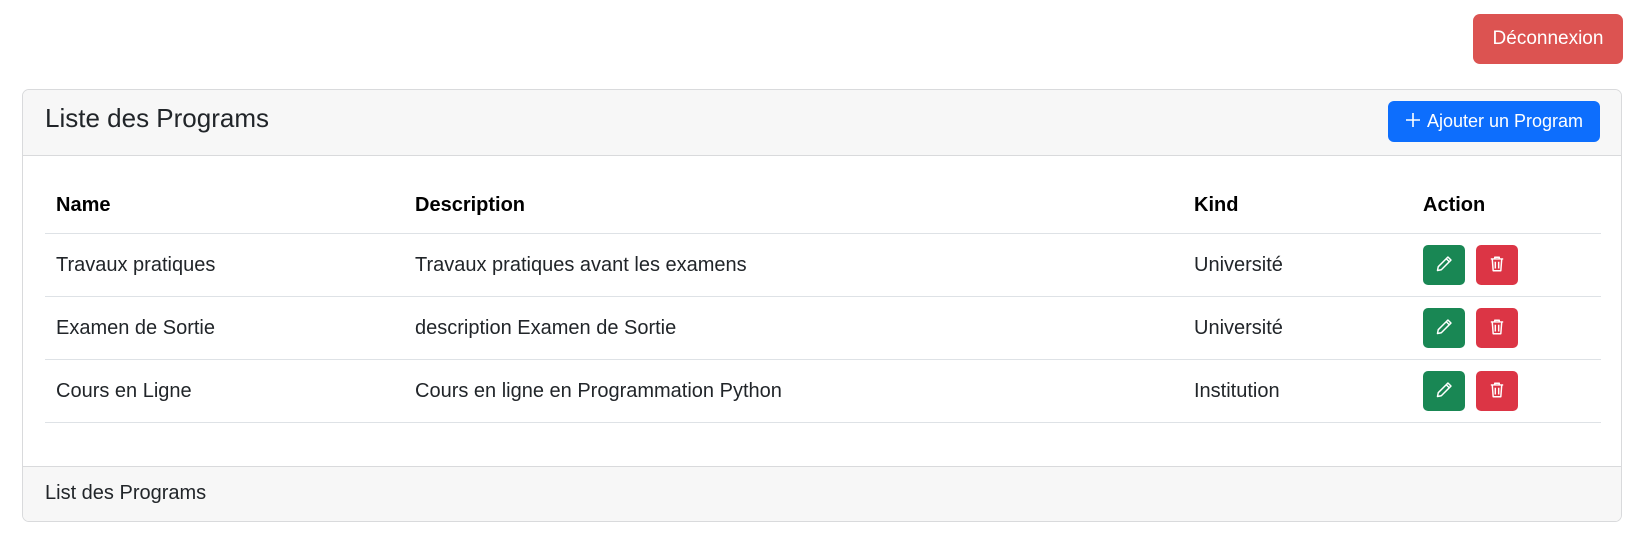  What do you see at coordinates (1506, 206) in the screenshot?
I see `column-header-action: Action` at bounding box center [1506, 206].